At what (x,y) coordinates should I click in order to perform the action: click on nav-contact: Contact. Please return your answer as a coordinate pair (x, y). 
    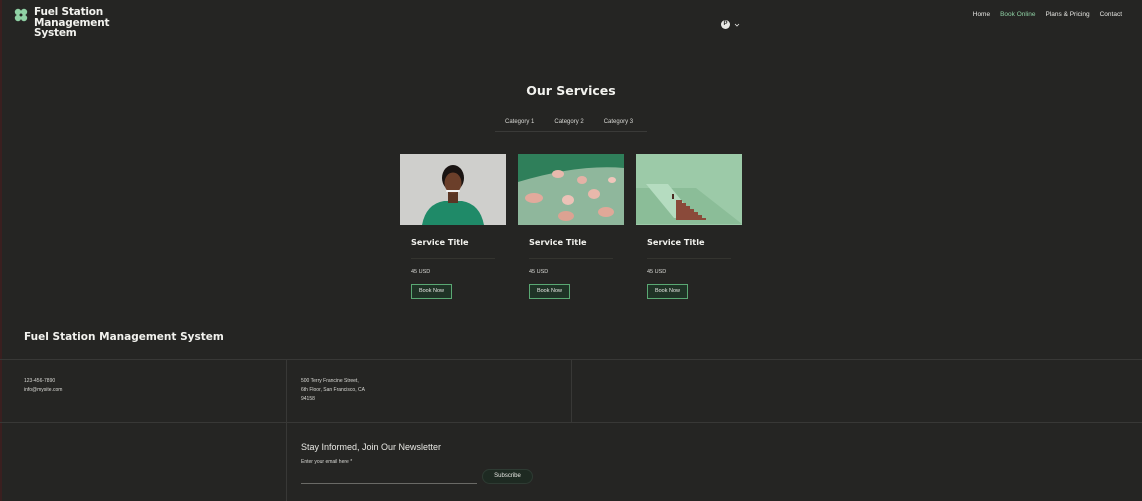
    Looking at the image, I should click on (1111, 14).